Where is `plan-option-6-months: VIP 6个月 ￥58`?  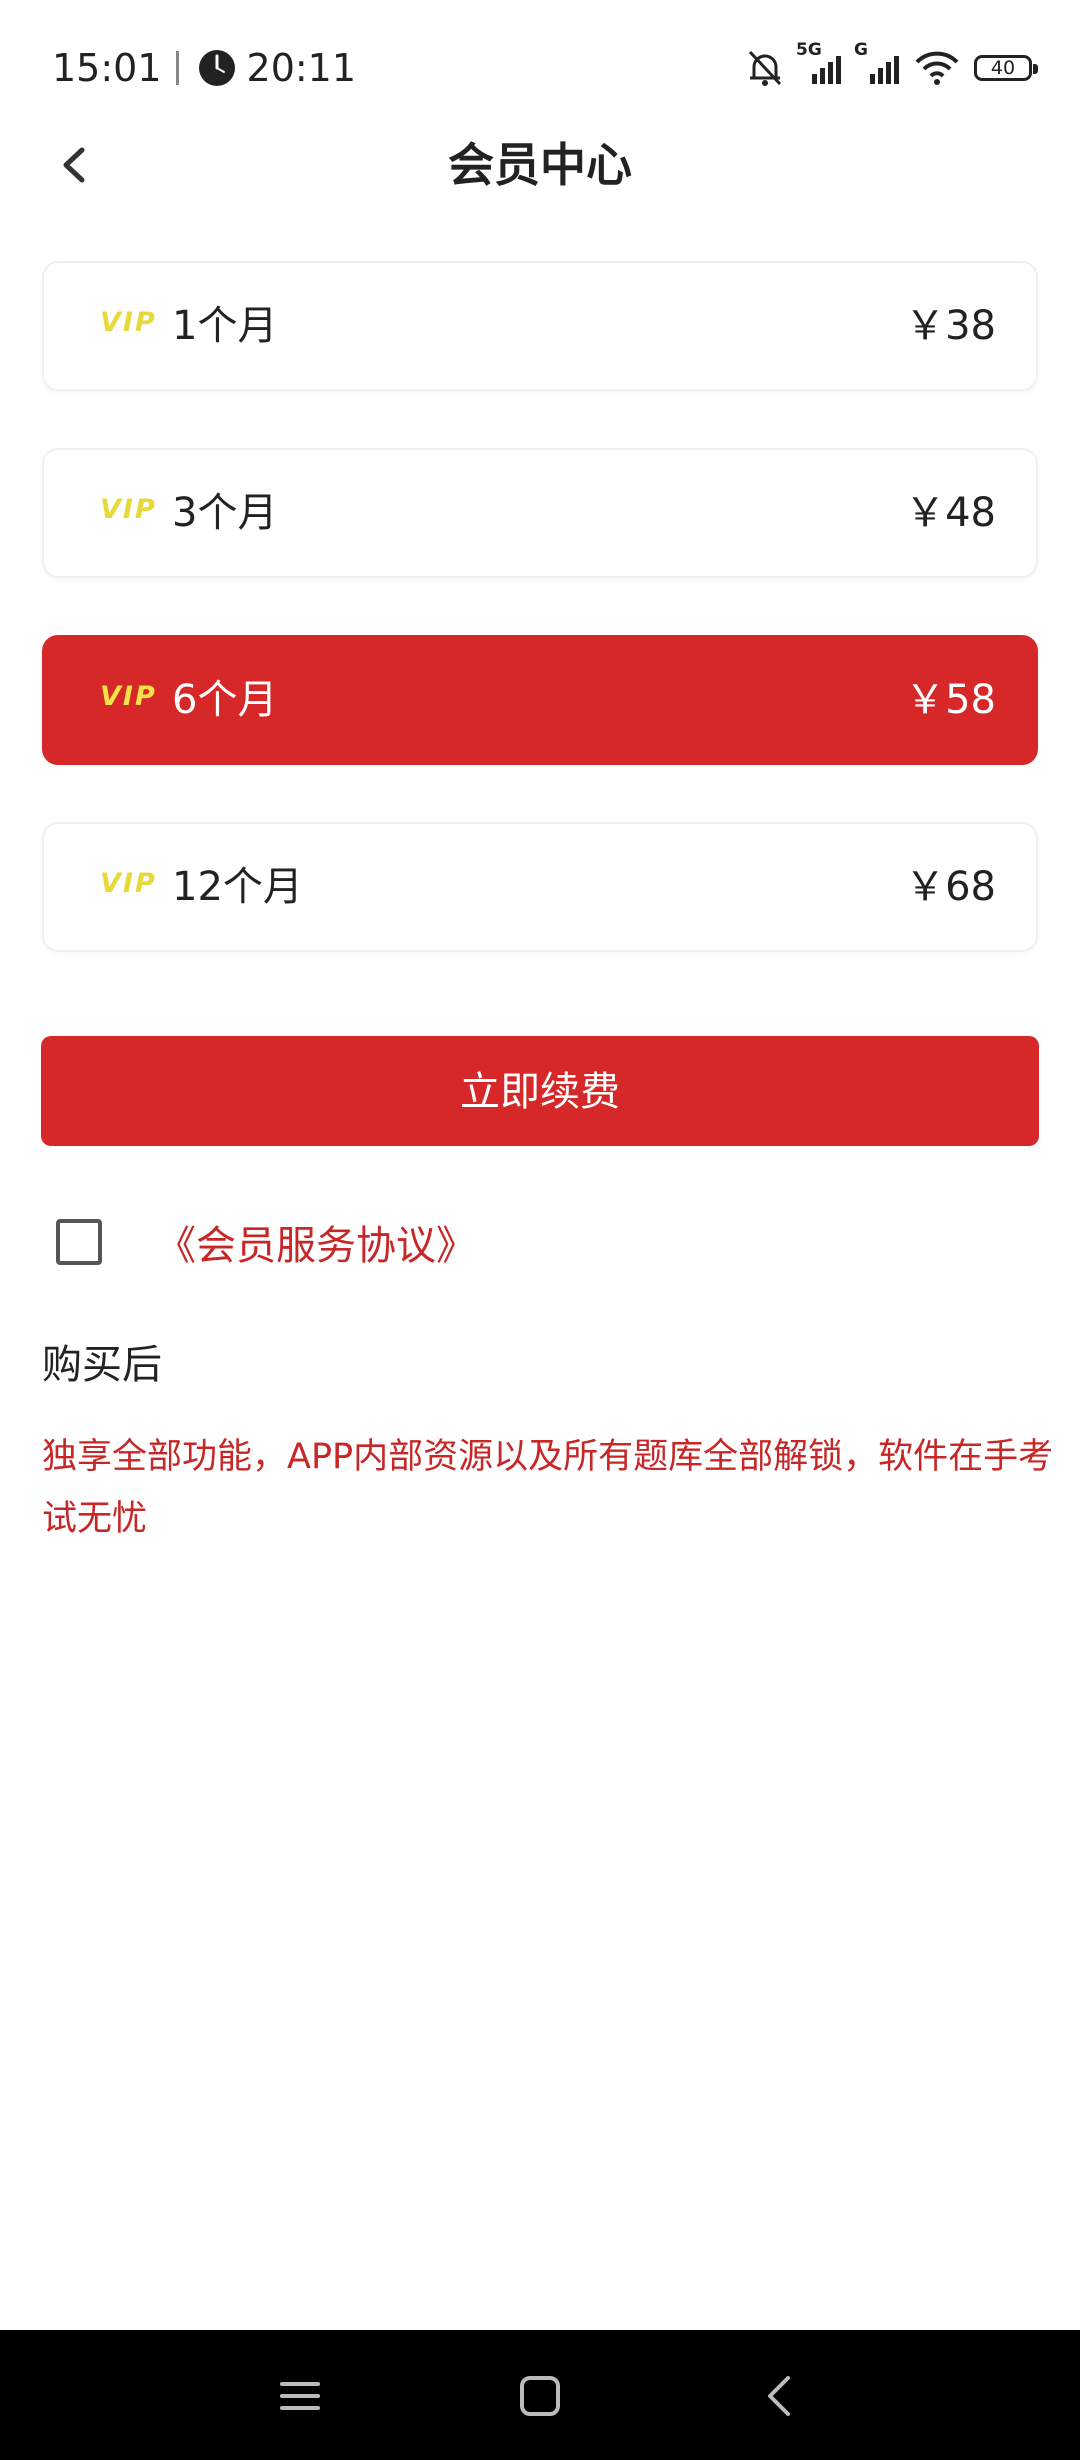
plan-option-6-months: VIP 6个月 ￥58 is located at coordinates (540, 700).